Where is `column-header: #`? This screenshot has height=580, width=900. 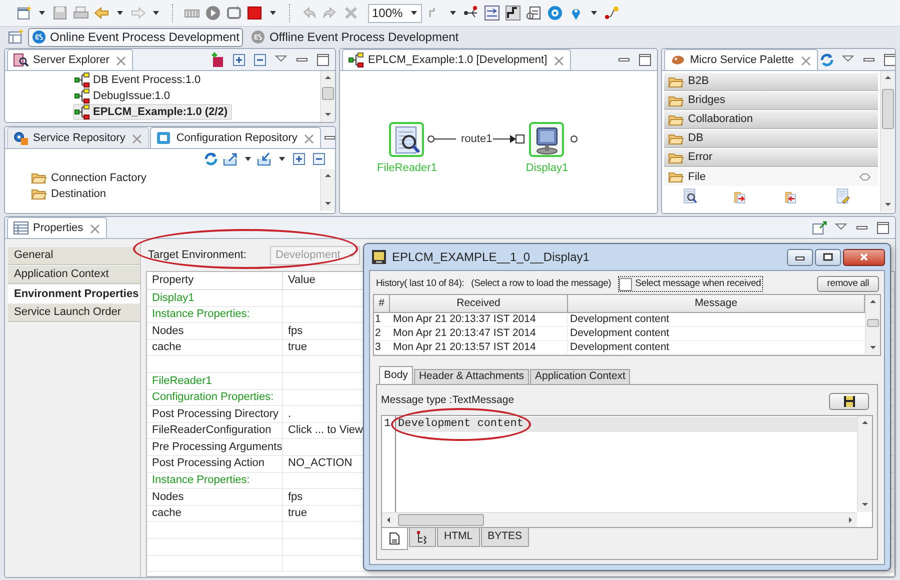
column-header: # is located at coordinates (382, 303).